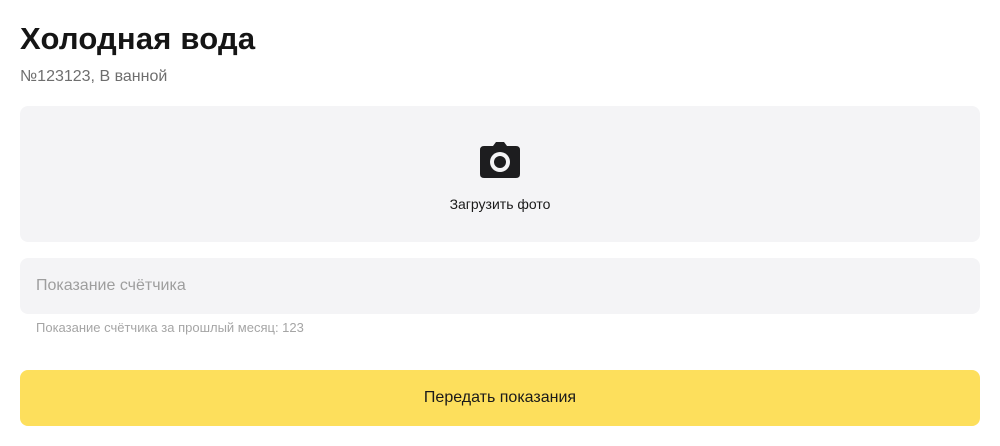  Describe the element at coordinates (500, 398) in the screenshot. I see `submit-readings-button: Передать показания` at that location.